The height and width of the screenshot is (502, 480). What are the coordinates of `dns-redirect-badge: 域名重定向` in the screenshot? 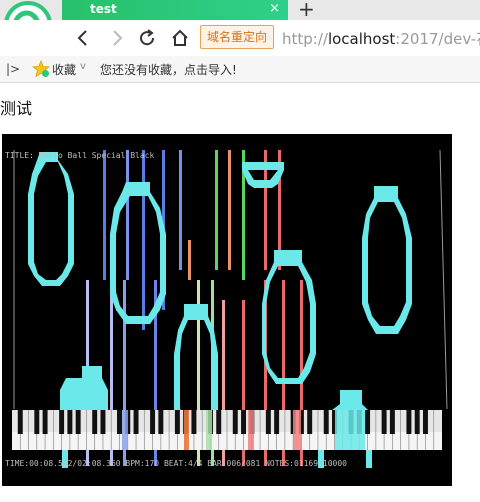 It's located at (237, 37).